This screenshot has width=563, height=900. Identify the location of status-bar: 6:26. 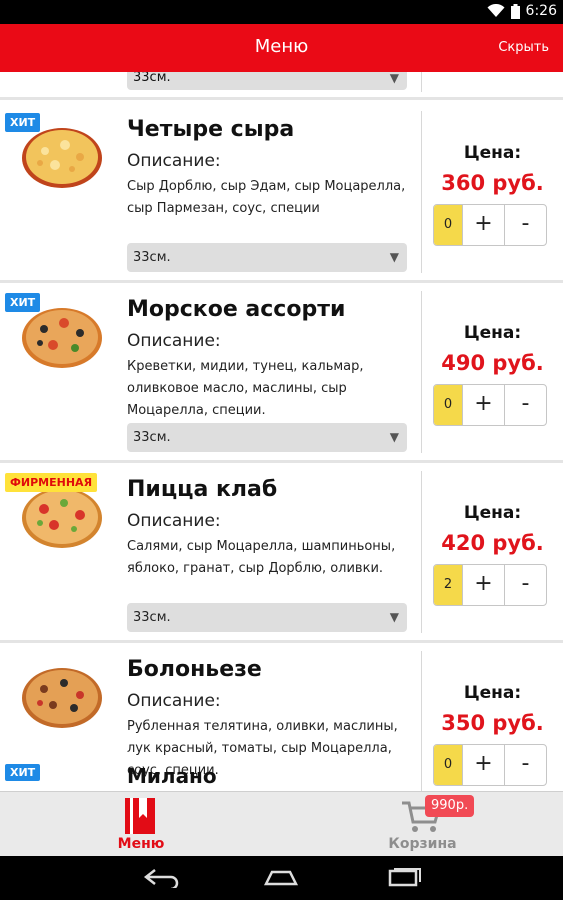
(281, 12).